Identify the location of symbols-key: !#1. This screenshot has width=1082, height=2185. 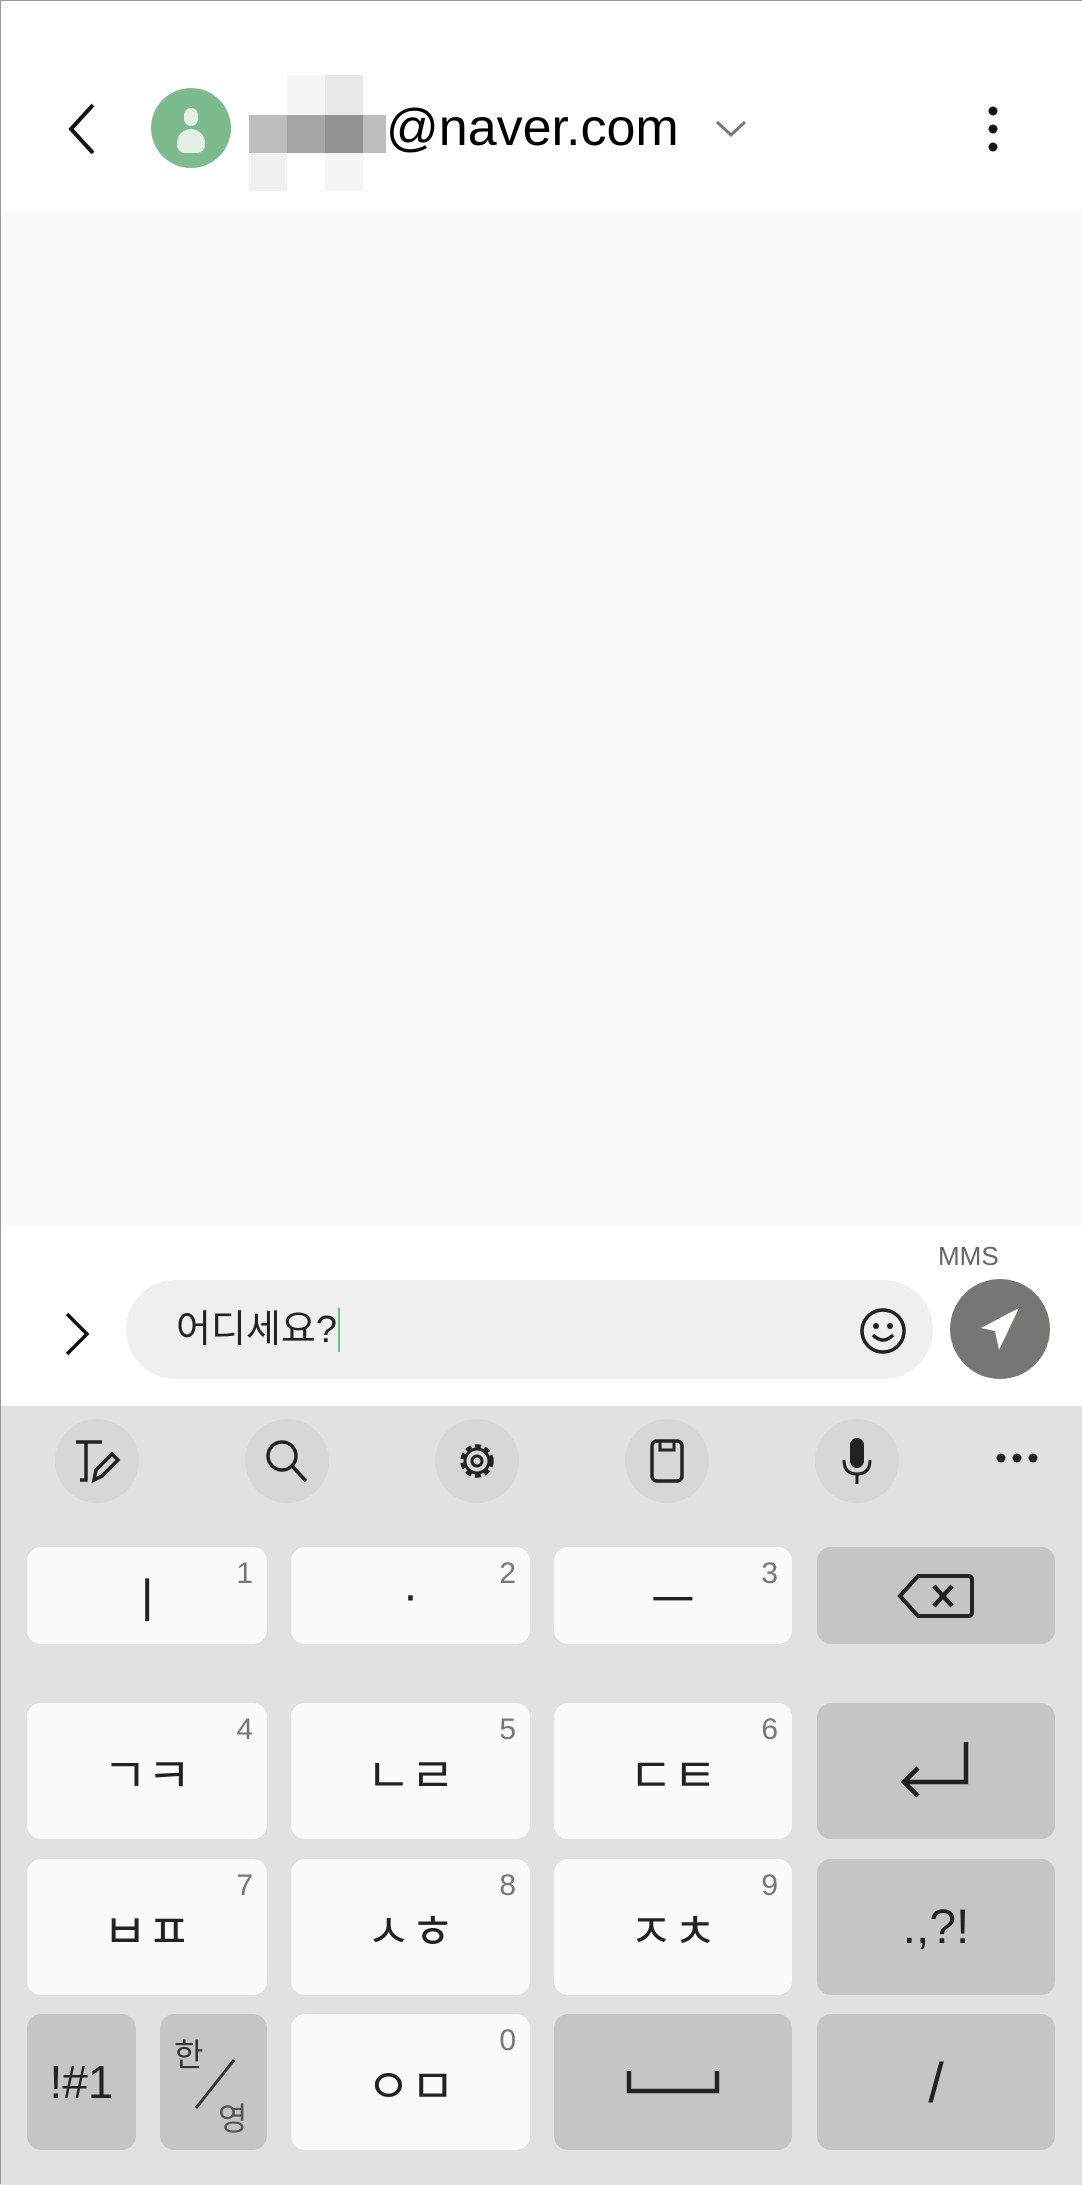
(81, 2082).